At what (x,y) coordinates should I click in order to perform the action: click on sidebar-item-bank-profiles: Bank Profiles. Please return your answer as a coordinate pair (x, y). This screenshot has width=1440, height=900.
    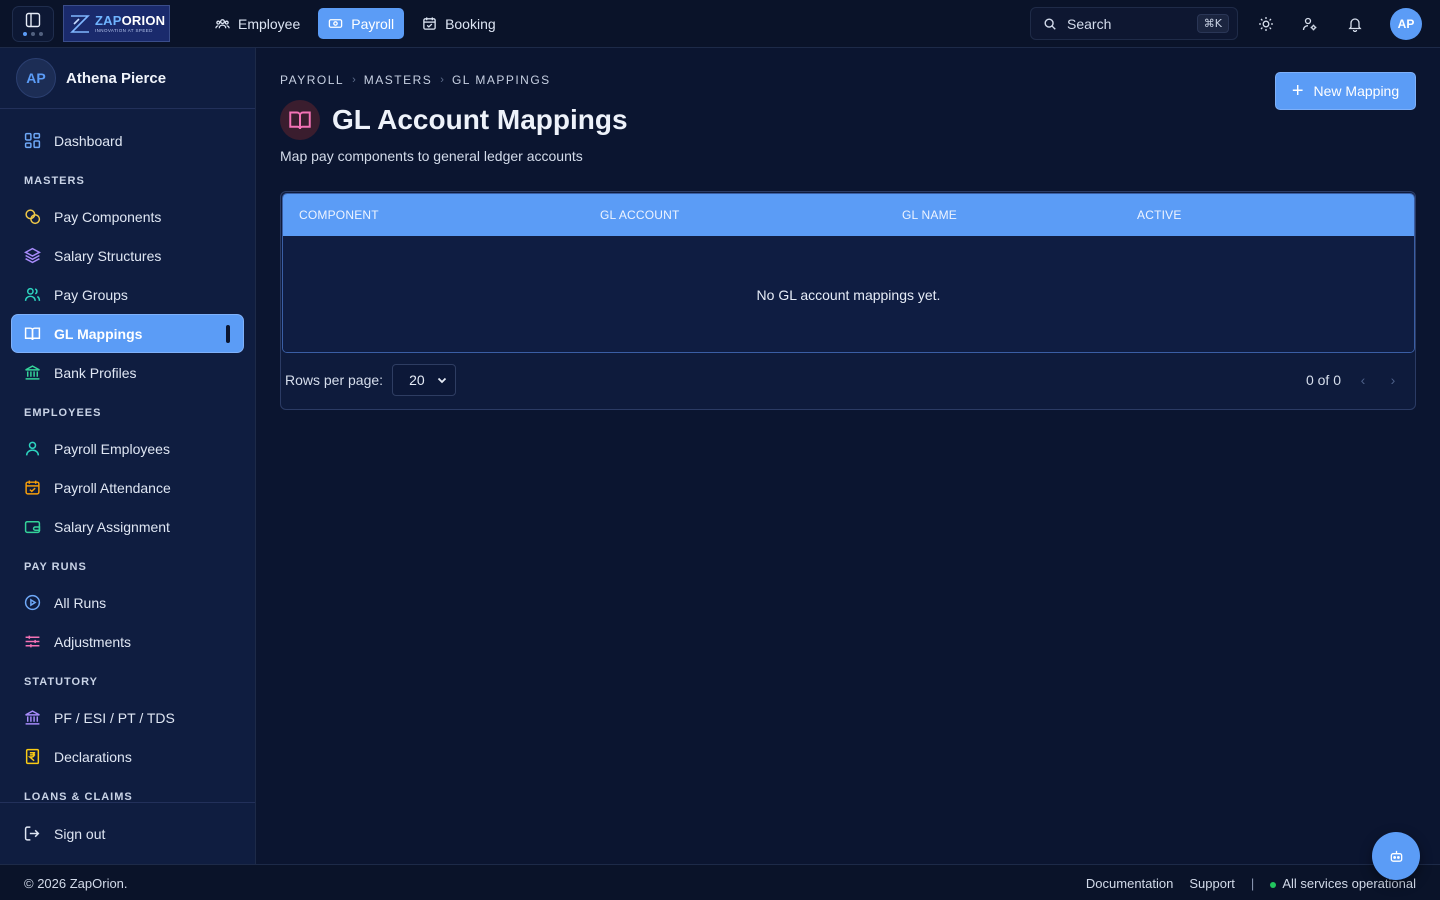
    Looking at the image, I should click on (127, 372).